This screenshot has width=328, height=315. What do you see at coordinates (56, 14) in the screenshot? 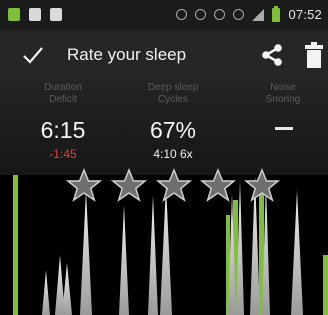
I see `camera-icon` at bounding box center [56, 14].